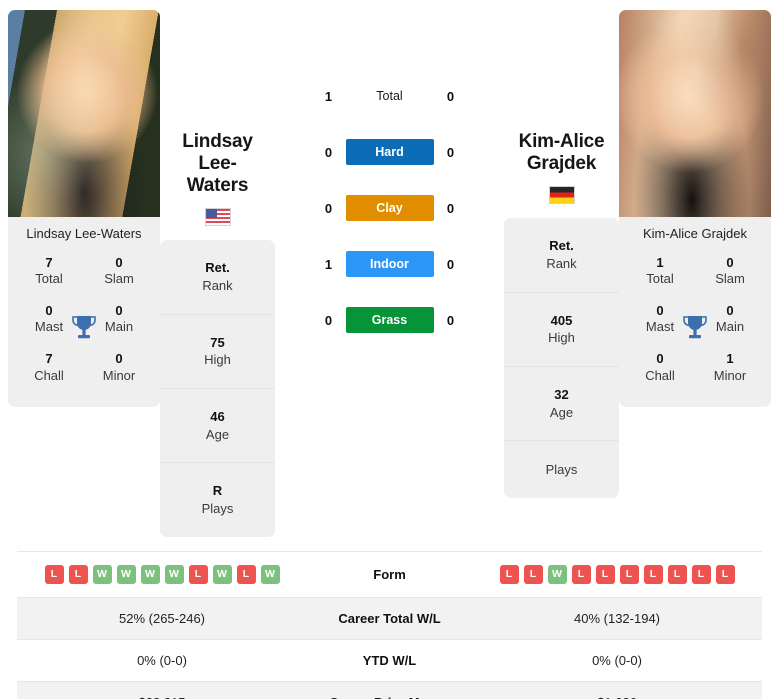 Image resolution: width=779 pixels, height=699 pixels. What do you see at coordinates (162, 660) in the screenshot?
I see `left-value: 0% (0-0)` at bounding box center [162, 660].